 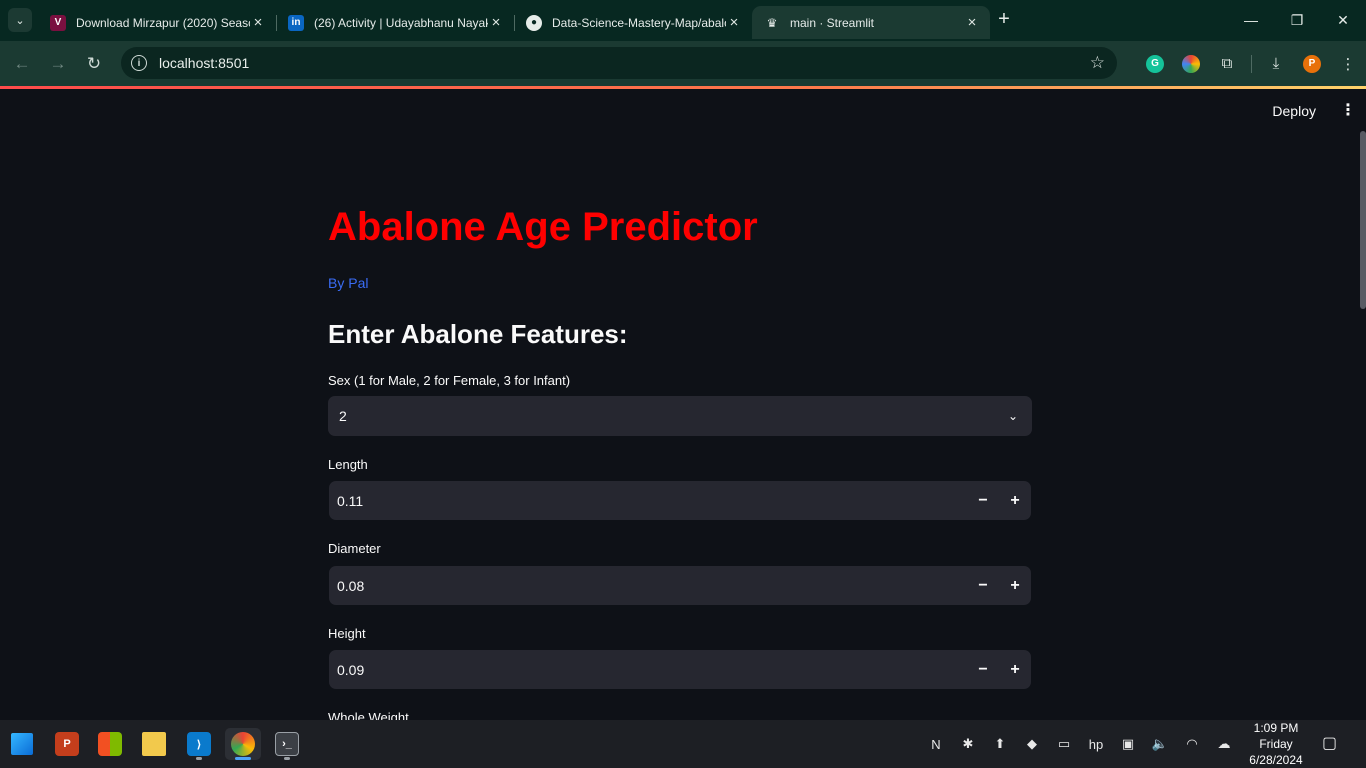 I want to click on linkedin-icon: in, so click(x=296, y=22).